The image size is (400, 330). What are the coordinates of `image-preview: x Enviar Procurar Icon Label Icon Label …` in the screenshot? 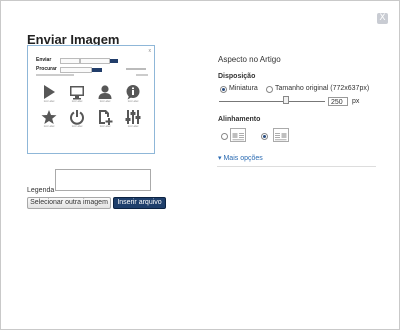 It's located at (91, 99).